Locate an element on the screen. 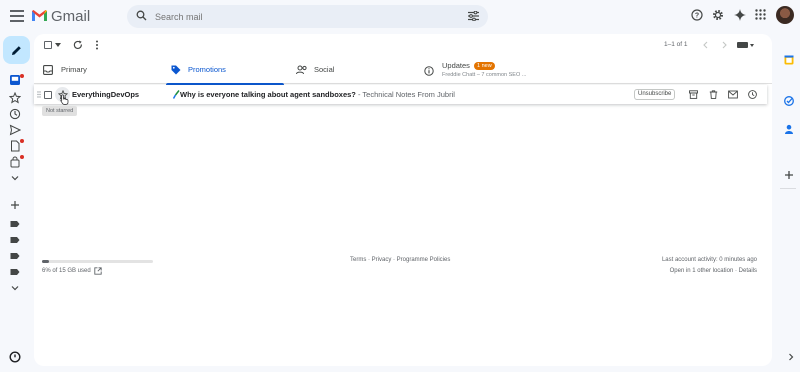 The width and height of the screenshot is (800, 372). tab-updates-label: Updates is located at coordinates (456, 65).